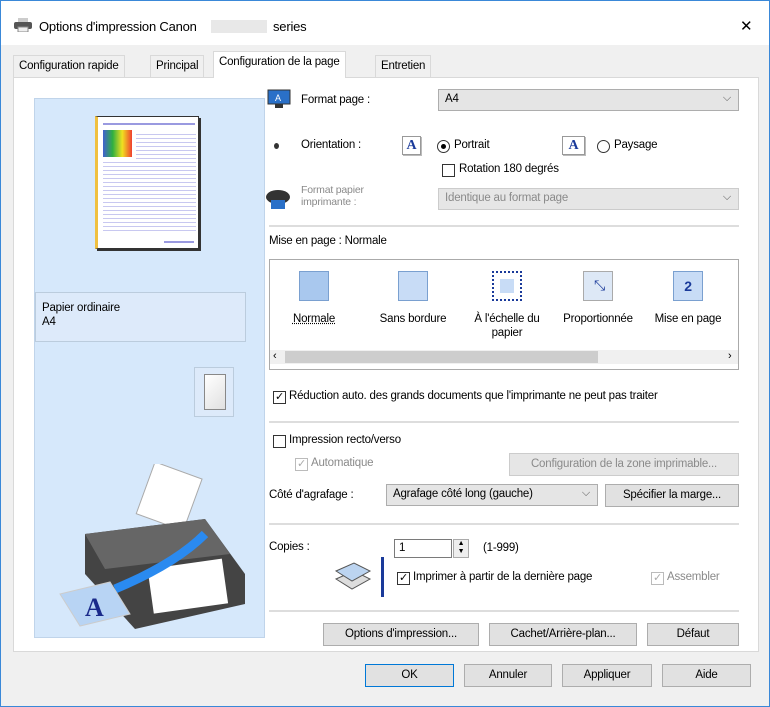  I want to click on printer-illustration: A, so click(152, 546).